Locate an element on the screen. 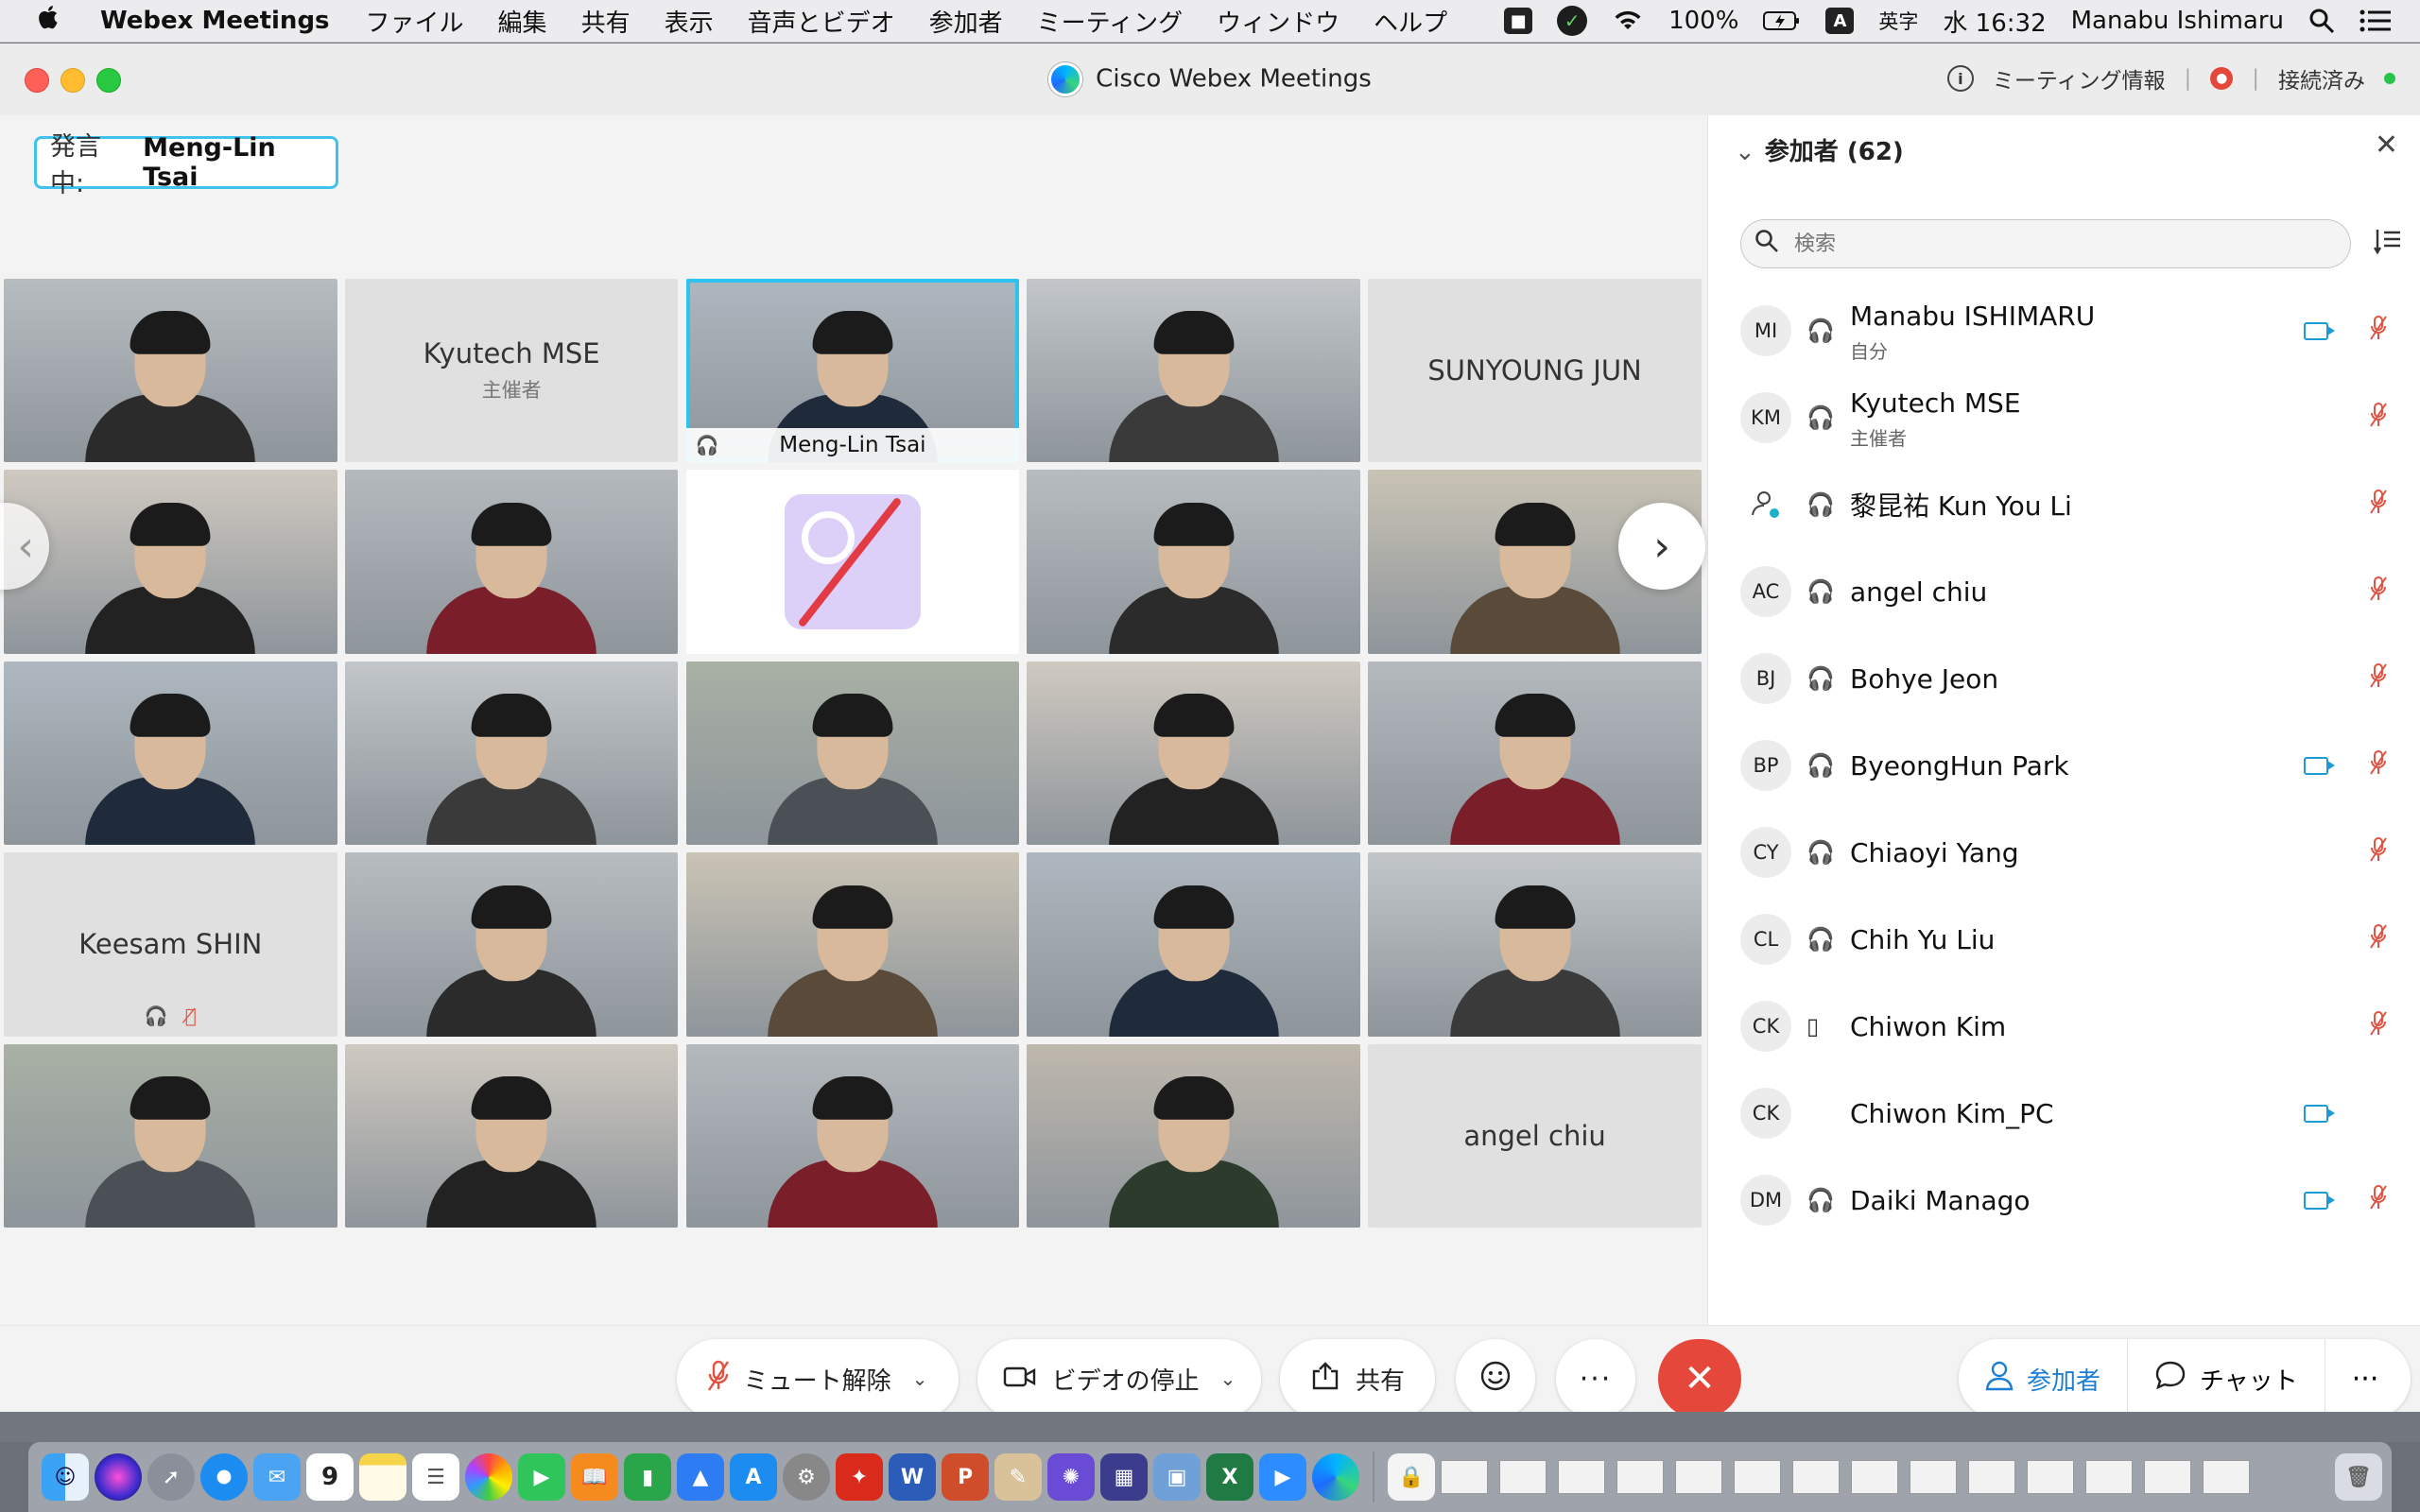 This screenshot has height=1512, width=2420. app-store-icon: A is located at coordinates (753, 1477).